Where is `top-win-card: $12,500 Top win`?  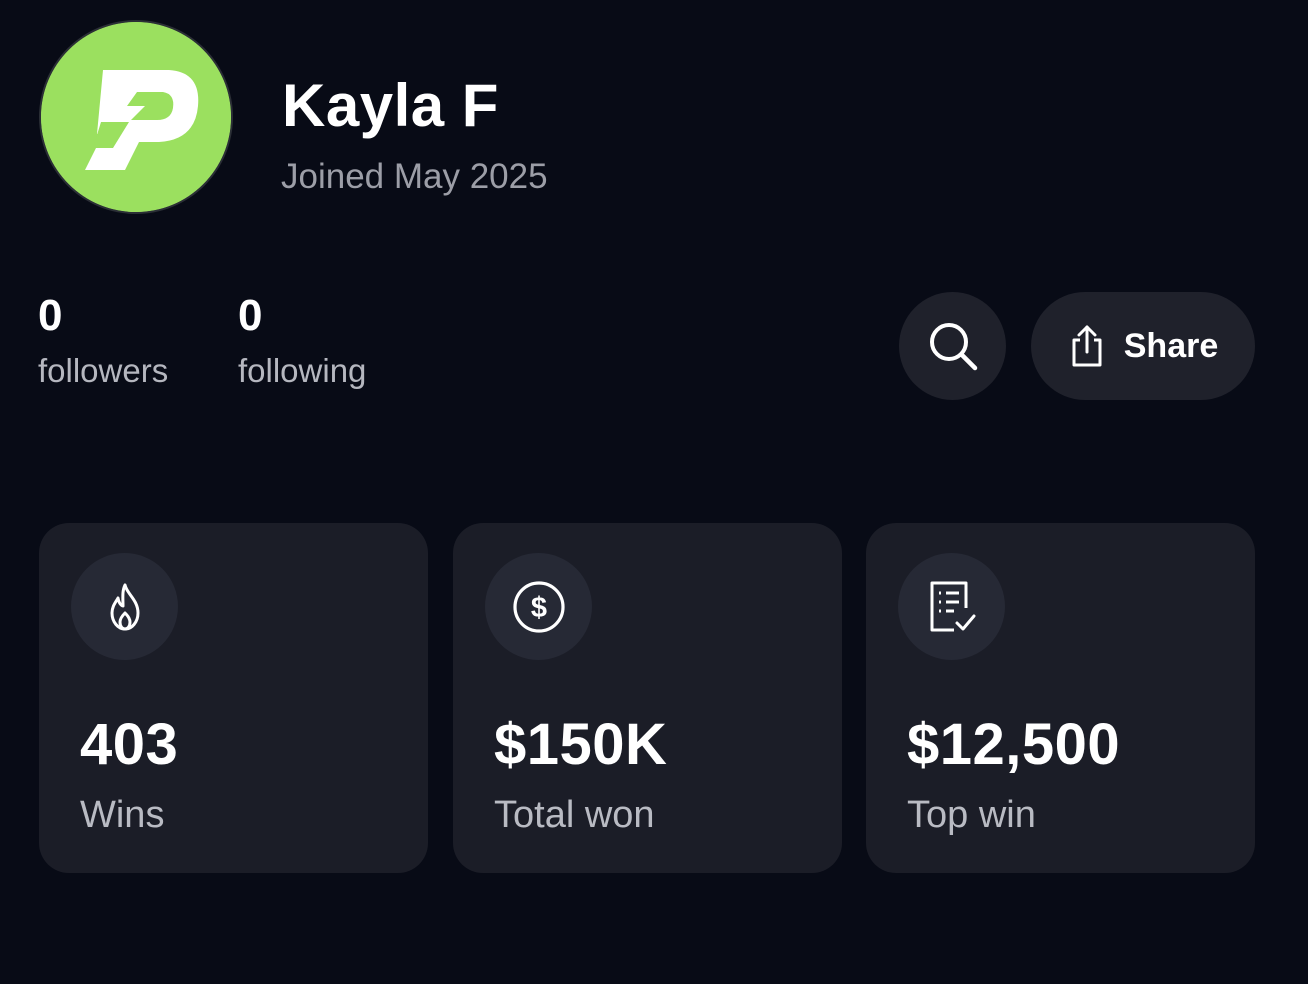
top-win-card: $12,500 Top win is located at coordinates (1060, 698).